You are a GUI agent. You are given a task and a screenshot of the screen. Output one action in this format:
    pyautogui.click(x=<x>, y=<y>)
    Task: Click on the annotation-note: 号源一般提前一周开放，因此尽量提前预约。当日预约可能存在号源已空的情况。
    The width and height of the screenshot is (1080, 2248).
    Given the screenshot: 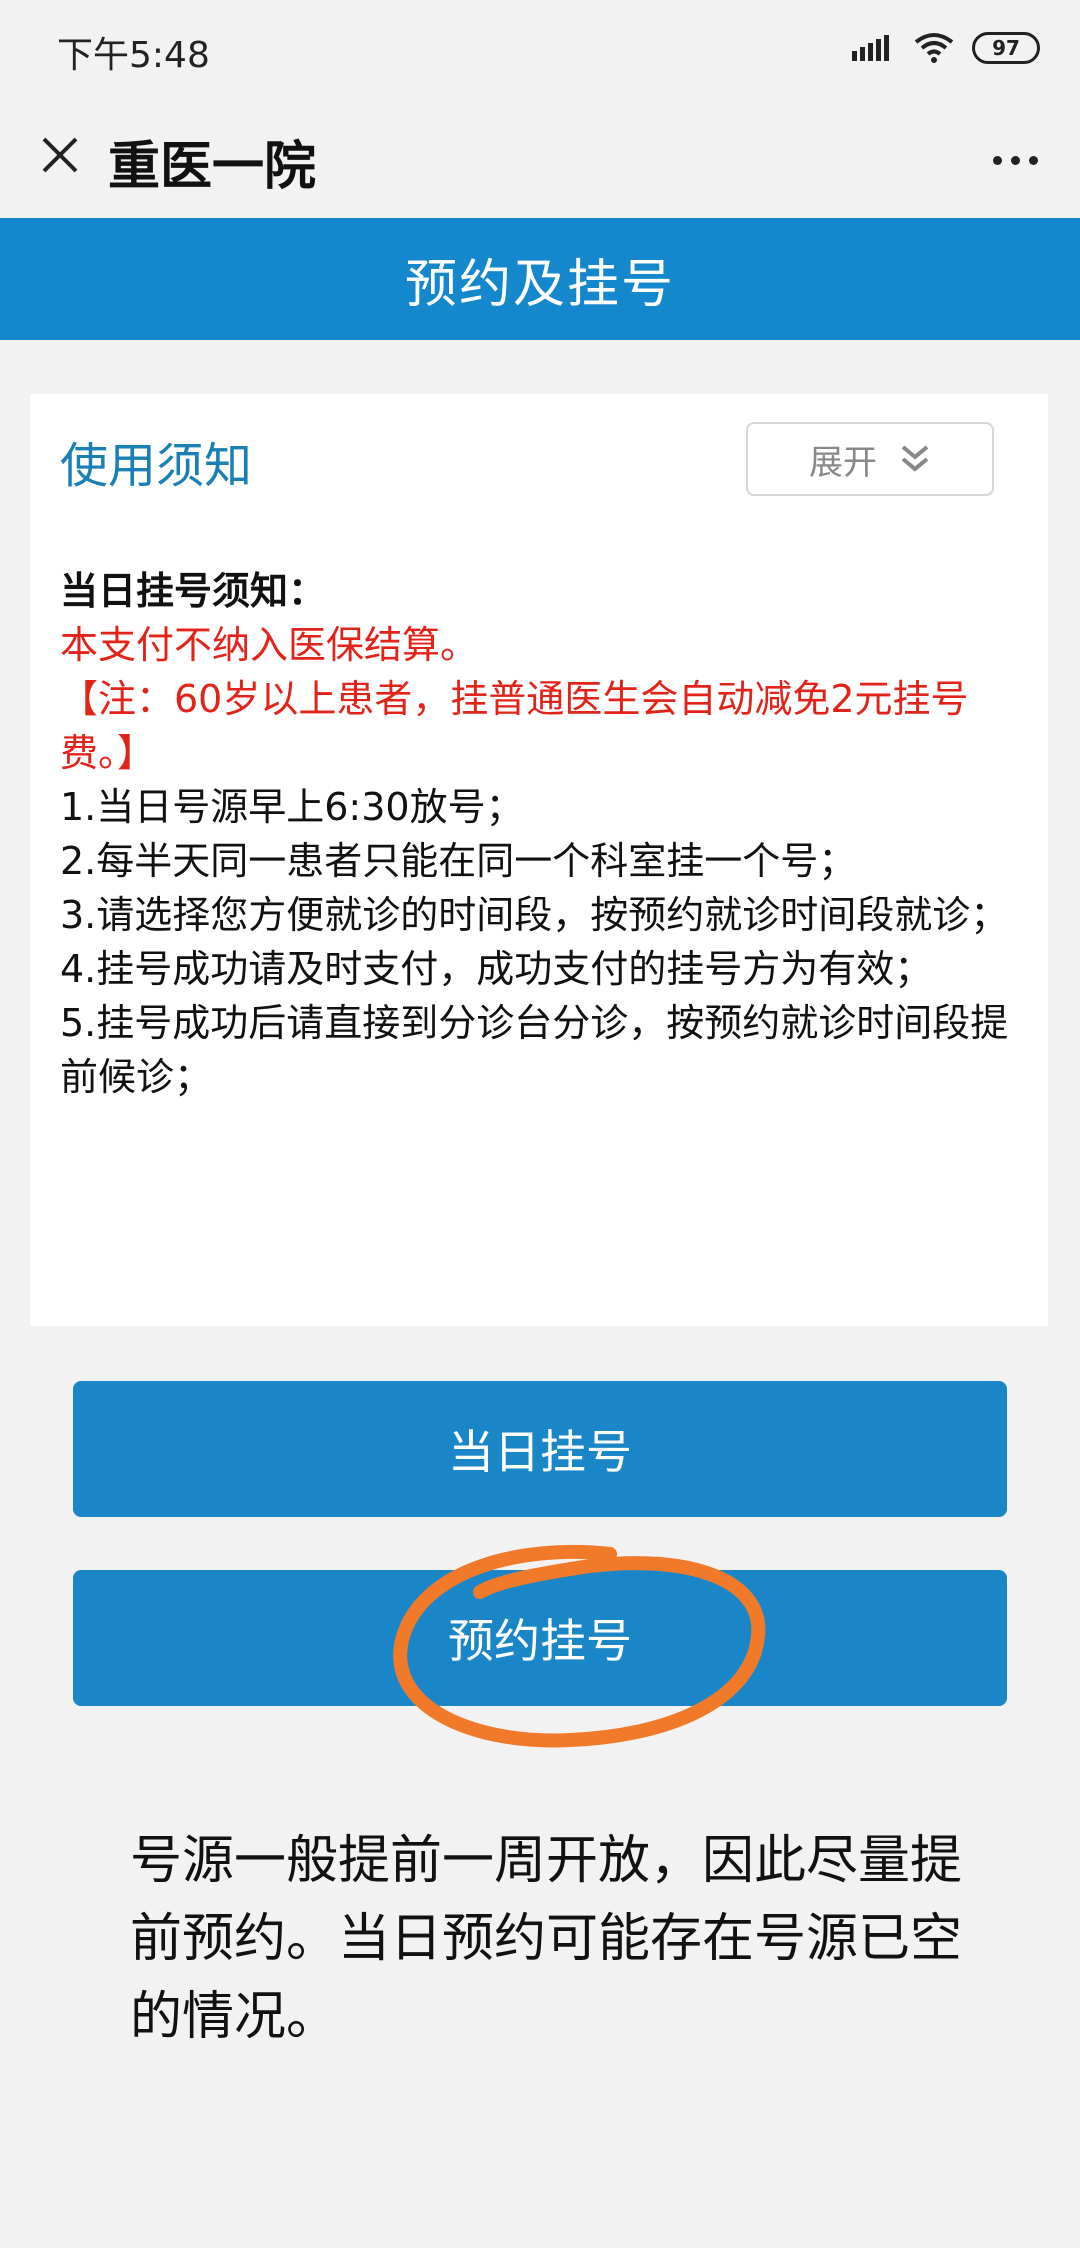 What is the action you would take?
    pyautogui.click(x=546, y=1939)
    